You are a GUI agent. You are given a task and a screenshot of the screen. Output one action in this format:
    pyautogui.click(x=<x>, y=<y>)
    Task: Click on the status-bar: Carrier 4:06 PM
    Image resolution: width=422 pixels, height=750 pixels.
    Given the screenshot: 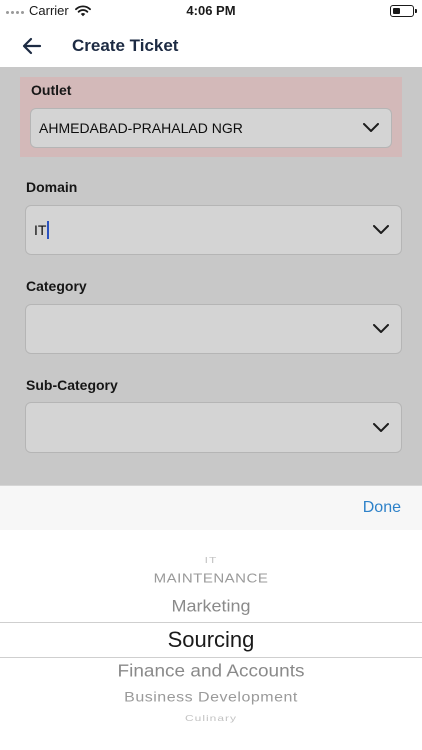 What is the action you would take?
    pyautogui.click(x=211, y=11)
    